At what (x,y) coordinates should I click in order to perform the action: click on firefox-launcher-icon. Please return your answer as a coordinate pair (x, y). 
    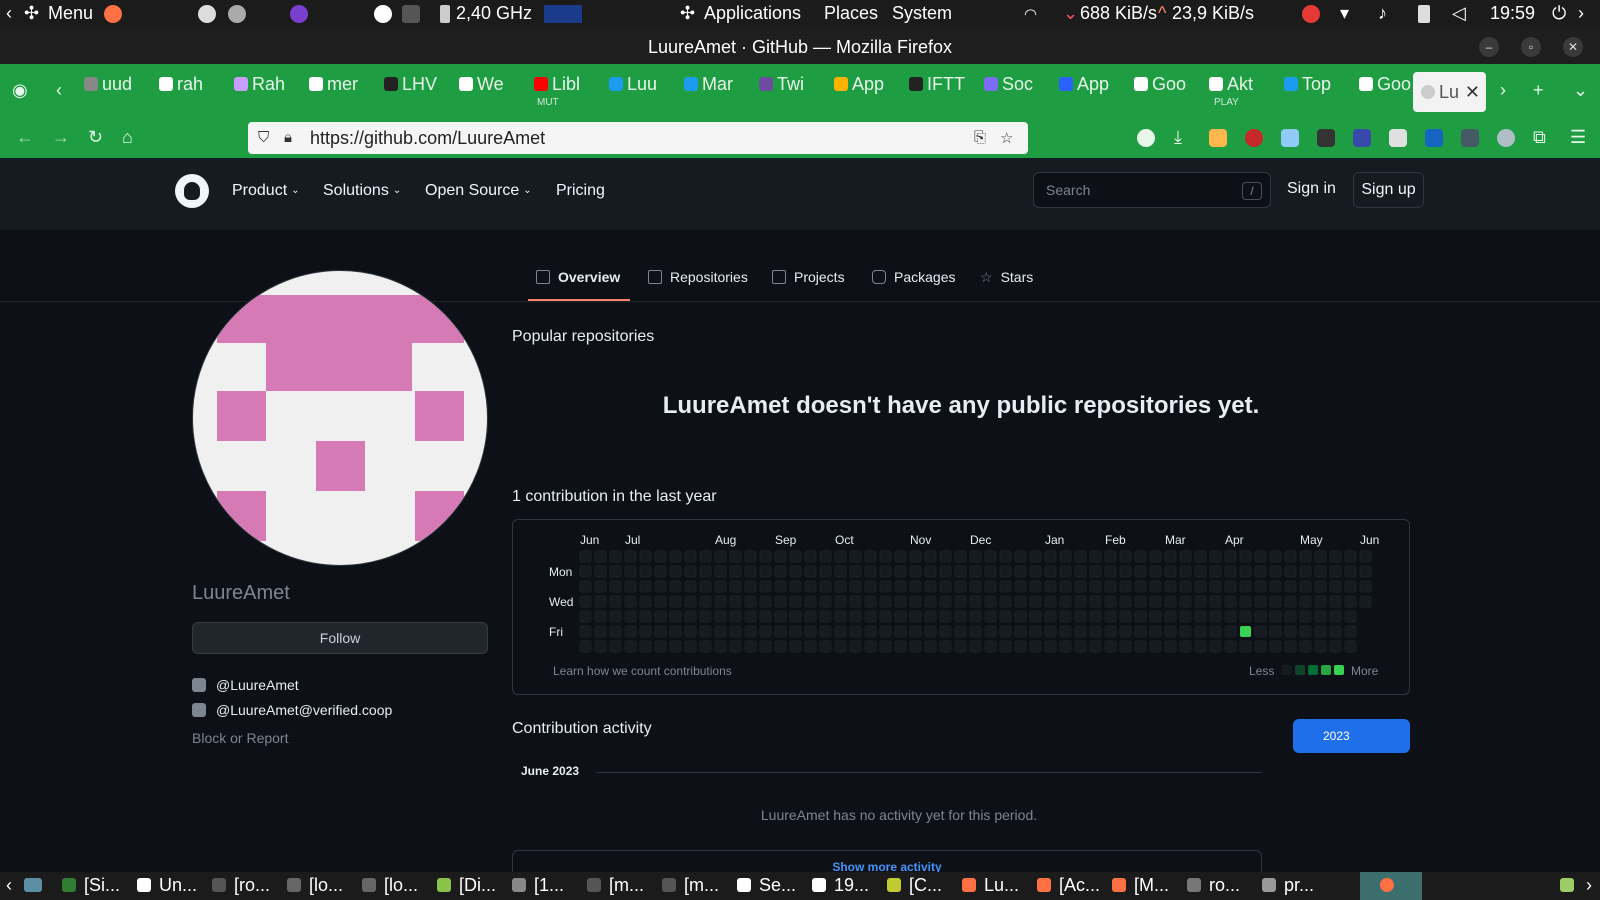
    Looking at the image, I should click on (113, 14).